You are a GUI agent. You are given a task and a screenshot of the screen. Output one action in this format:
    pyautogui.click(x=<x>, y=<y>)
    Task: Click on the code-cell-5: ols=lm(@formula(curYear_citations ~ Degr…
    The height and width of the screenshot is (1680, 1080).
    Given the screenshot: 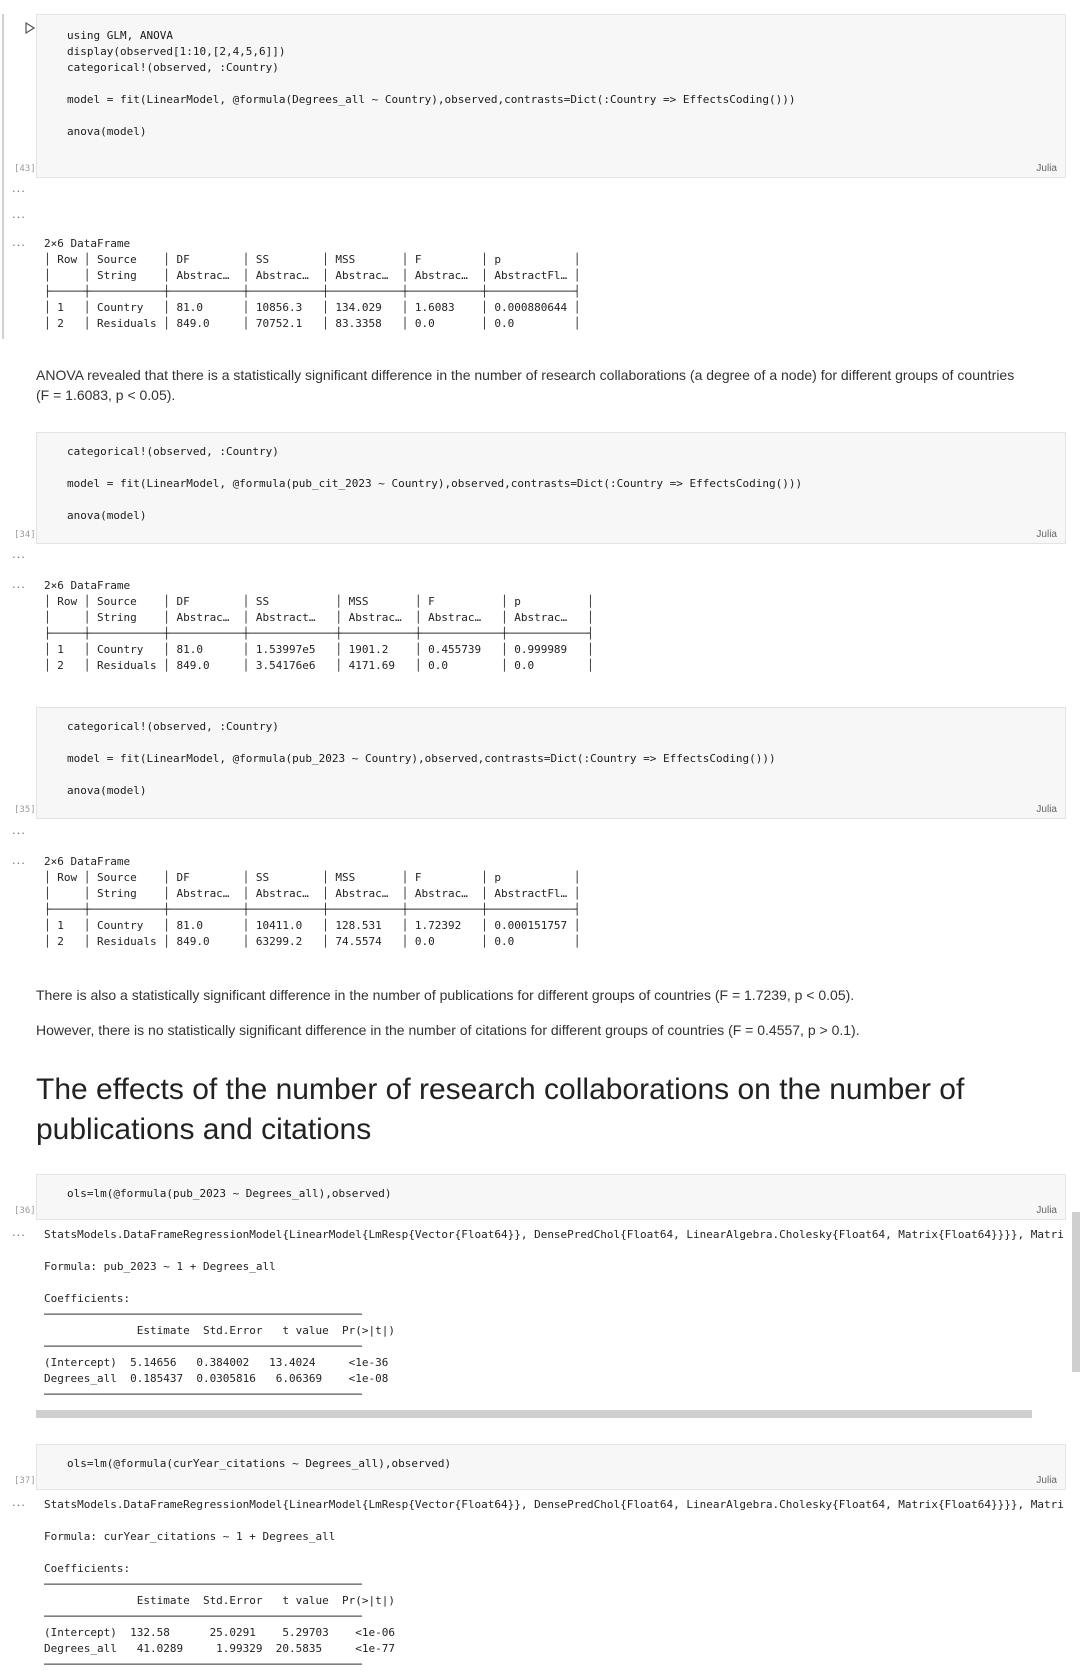 What is the action you would take?
    pyautogui.click(x=551, y=1467)
    